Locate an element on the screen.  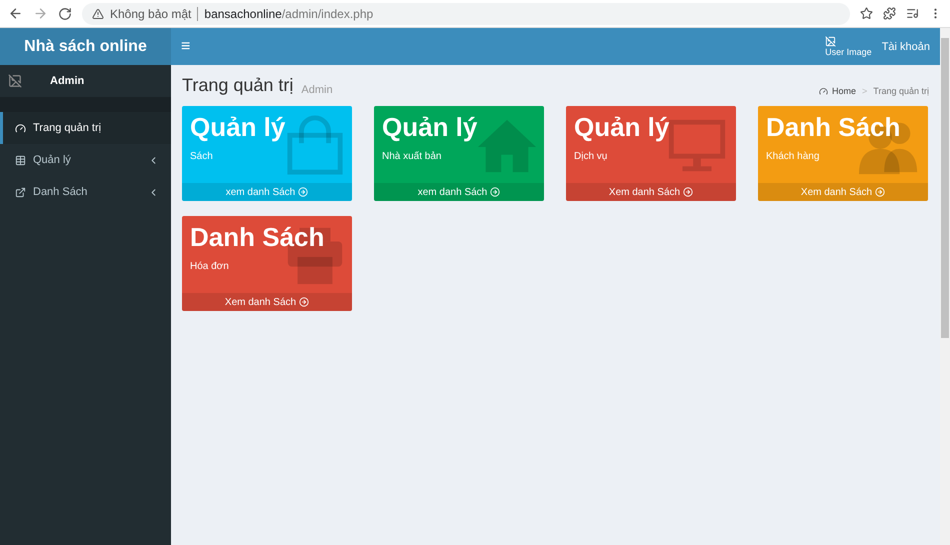
back-button is located at coordinates (15, 13).